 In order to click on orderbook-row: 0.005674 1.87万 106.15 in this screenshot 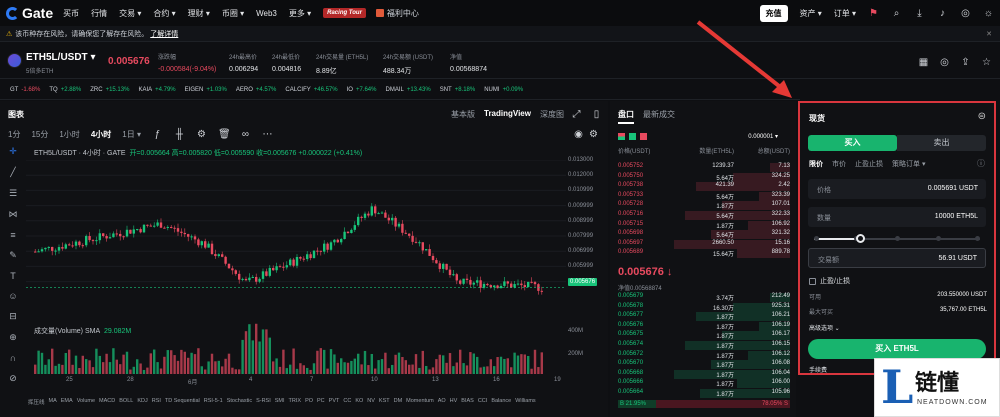, I will do `click(704, 345)`.